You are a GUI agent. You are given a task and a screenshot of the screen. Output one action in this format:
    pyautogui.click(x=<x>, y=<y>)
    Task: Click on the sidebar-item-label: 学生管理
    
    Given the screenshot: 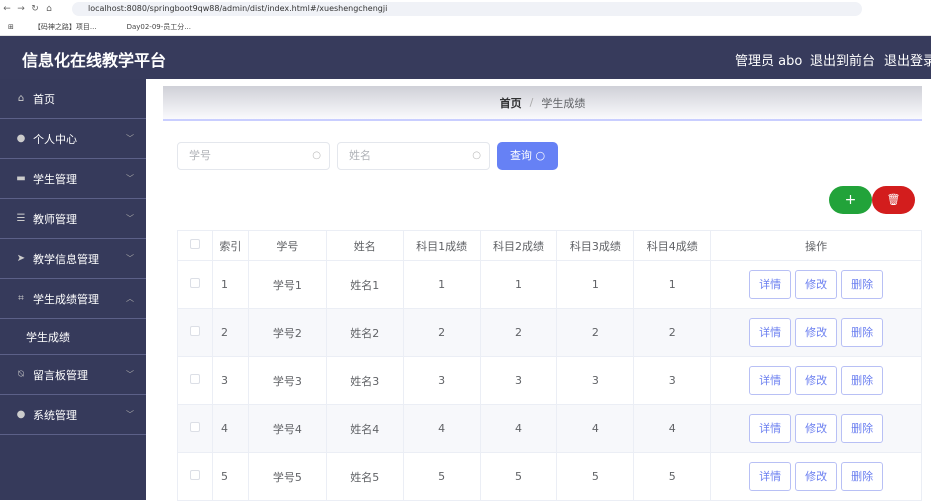 What is the action you would take?
    pyautogui.click(x=55, y=179)
    